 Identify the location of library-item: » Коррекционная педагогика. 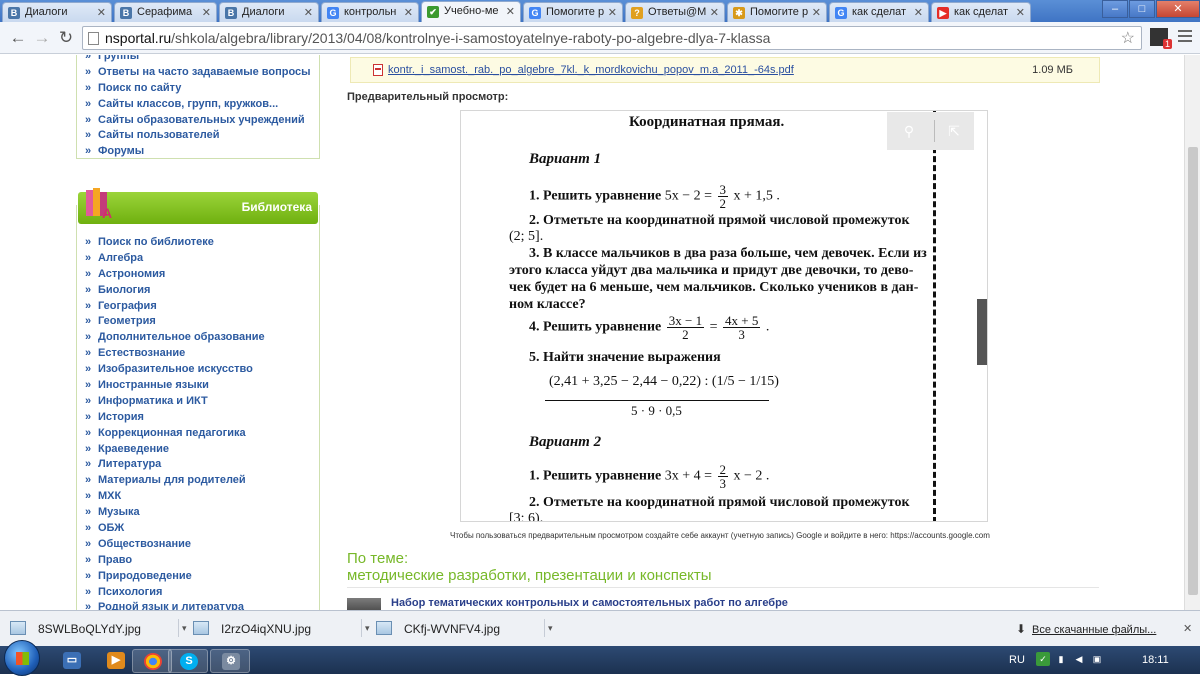
(198, 434).